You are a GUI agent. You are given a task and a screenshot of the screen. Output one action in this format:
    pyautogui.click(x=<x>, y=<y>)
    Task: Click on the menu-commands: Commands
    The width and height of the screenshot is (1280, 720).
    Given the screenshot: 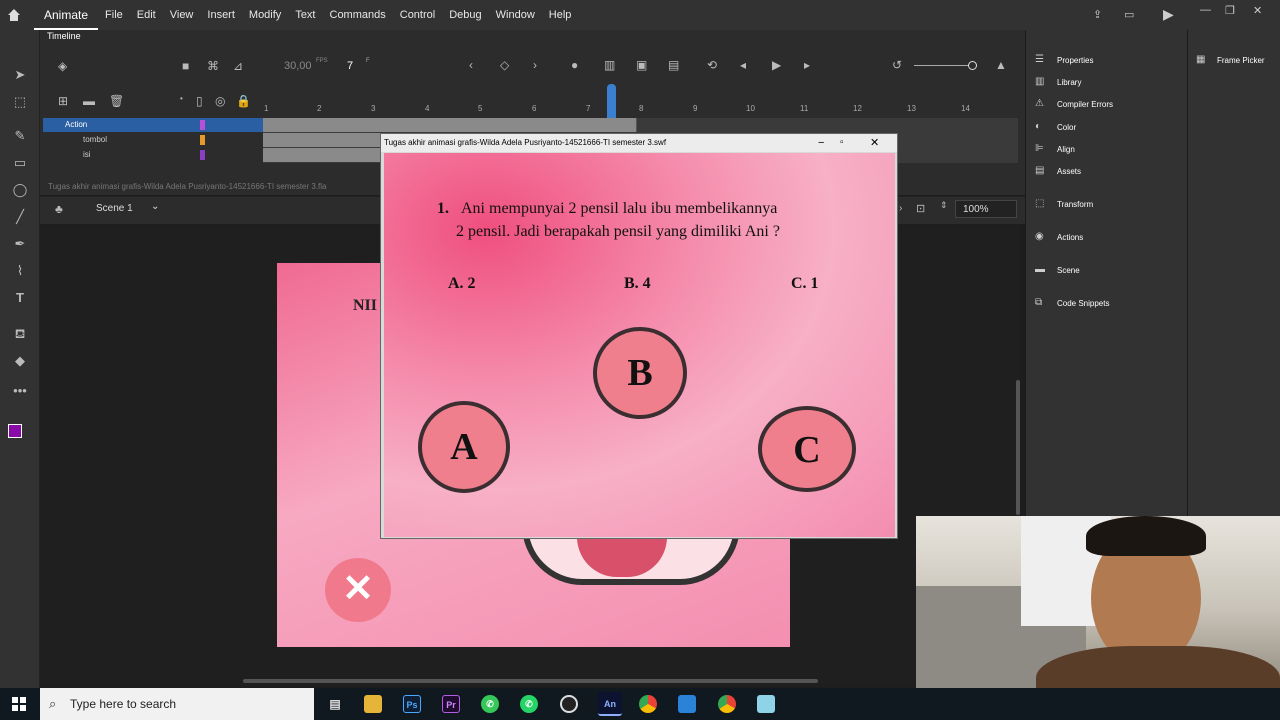 What is the action you would take?
    pyautogui.click(x=358, y=15)
    